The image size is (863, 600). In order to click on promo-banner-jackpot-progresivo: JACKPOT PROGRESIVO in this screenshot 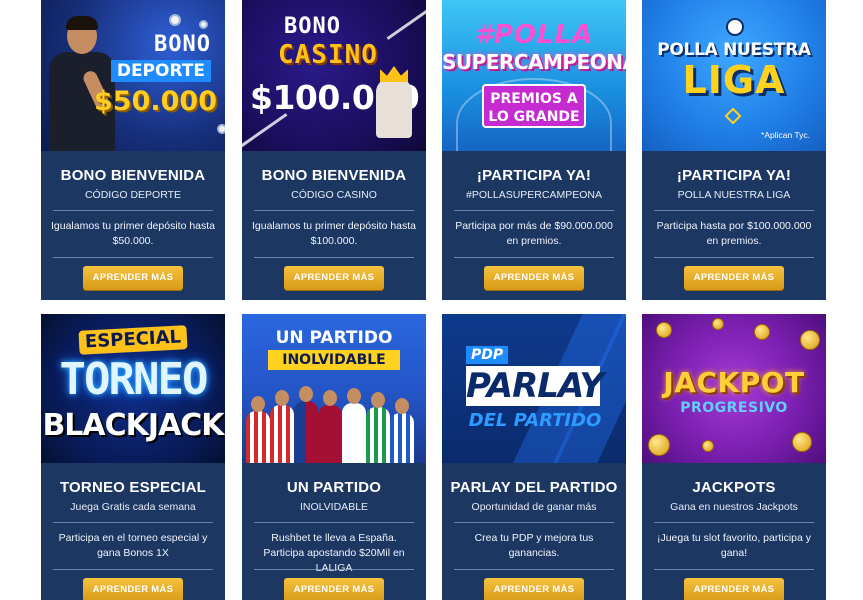, I will do `click(734, 388)`.